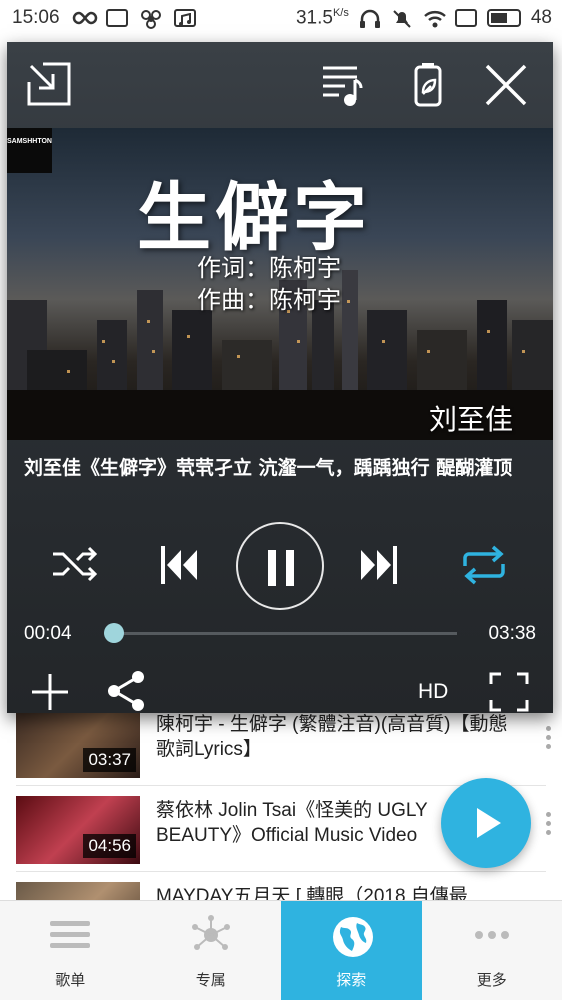 This screenshot has height=1000, width=562. I want to click on fan-icon, so click(151, 19).